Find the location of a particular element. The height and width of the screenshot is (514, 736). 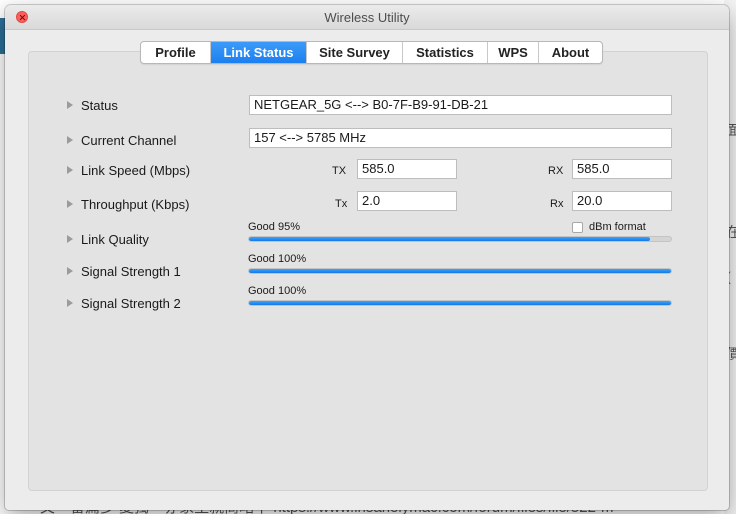

throughput-row-label: Throughput (Kbps) is located at coordinates (128, 204).